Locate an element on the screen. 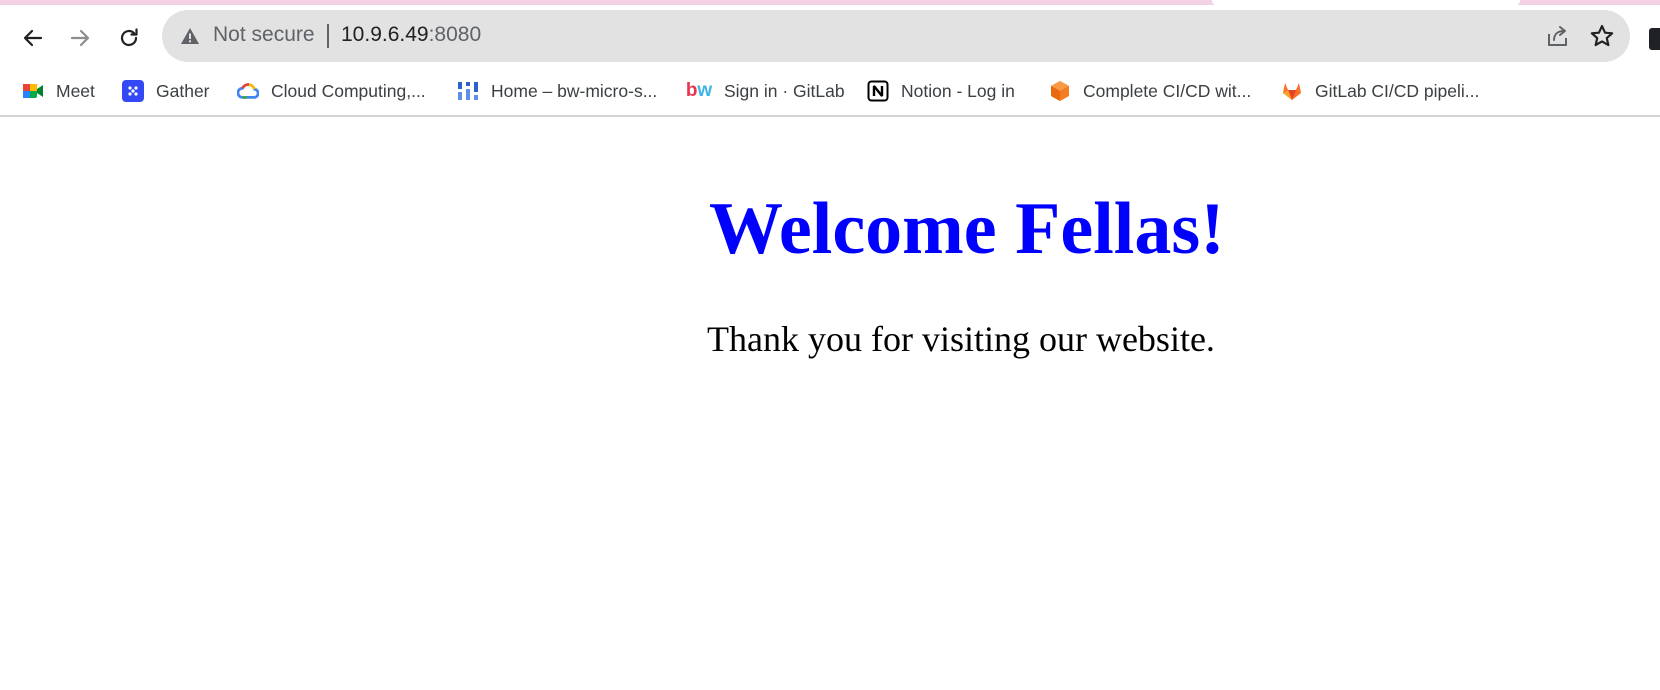 The width and height of the screenshot is (1660, 690). address-bar: Not secure 10.9.6.49:8080 is located at coordinates (896, 36).